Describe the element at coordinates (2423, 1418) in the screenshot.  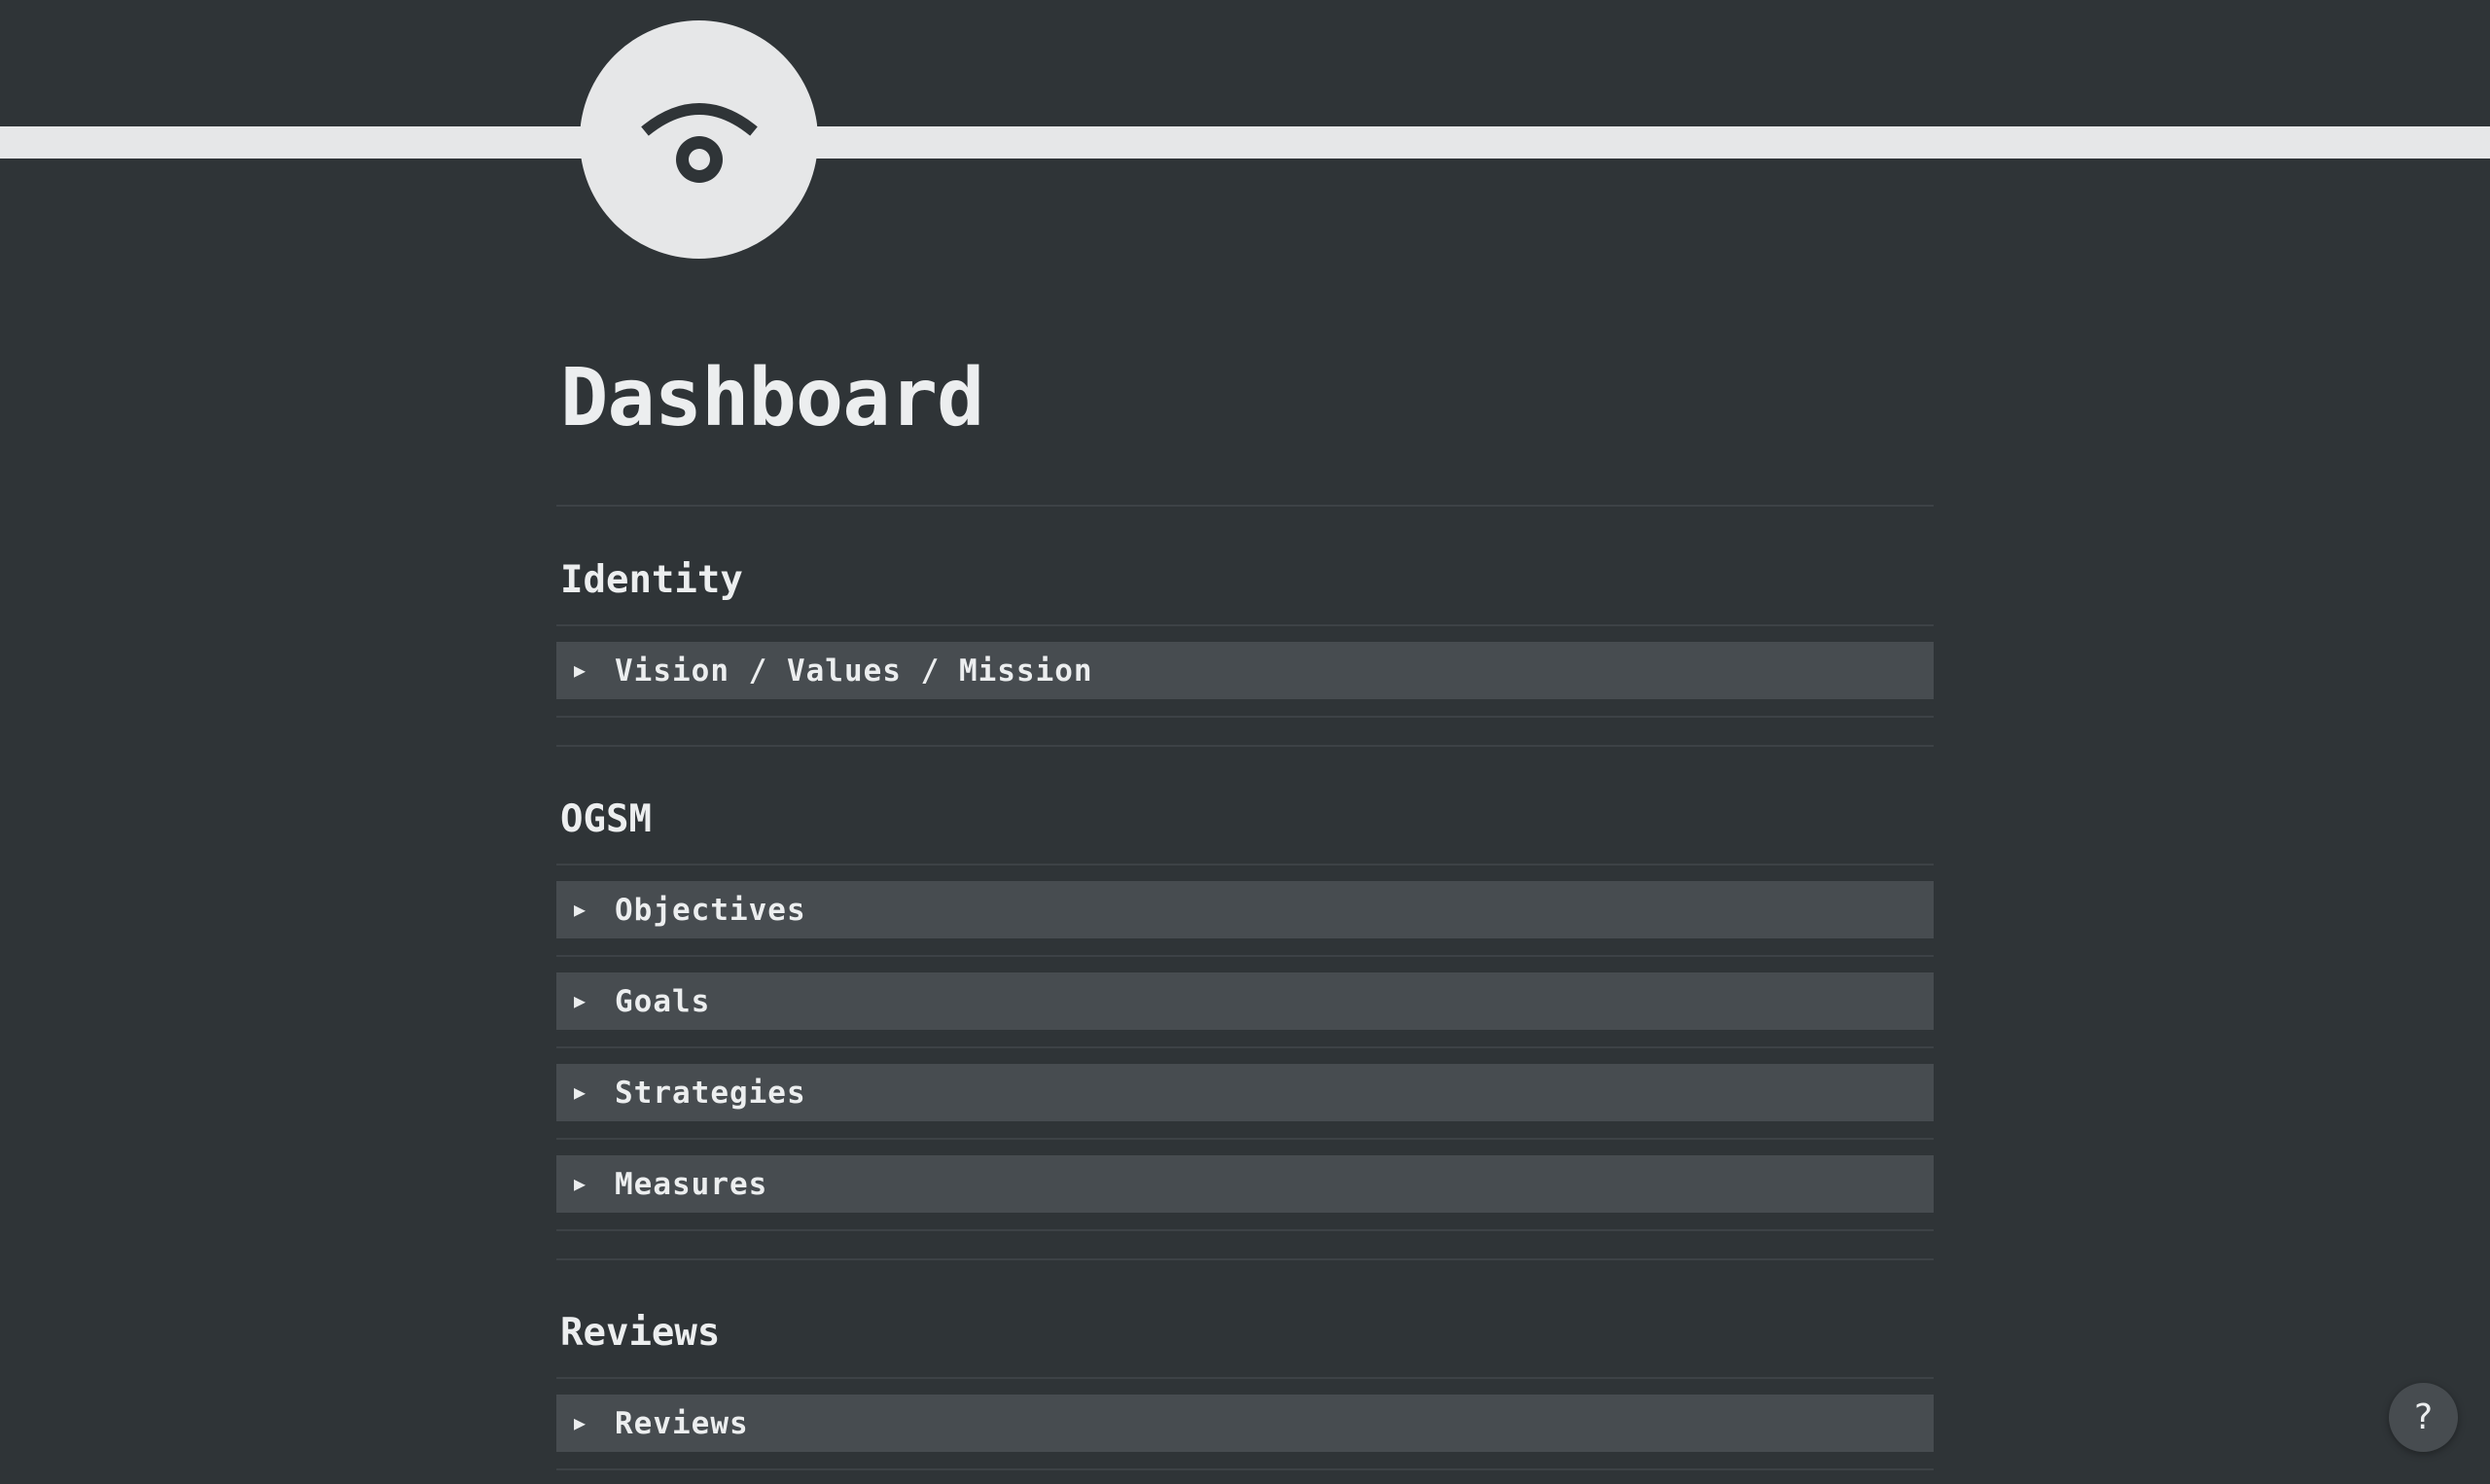
I see `help-button: ?` at that location.